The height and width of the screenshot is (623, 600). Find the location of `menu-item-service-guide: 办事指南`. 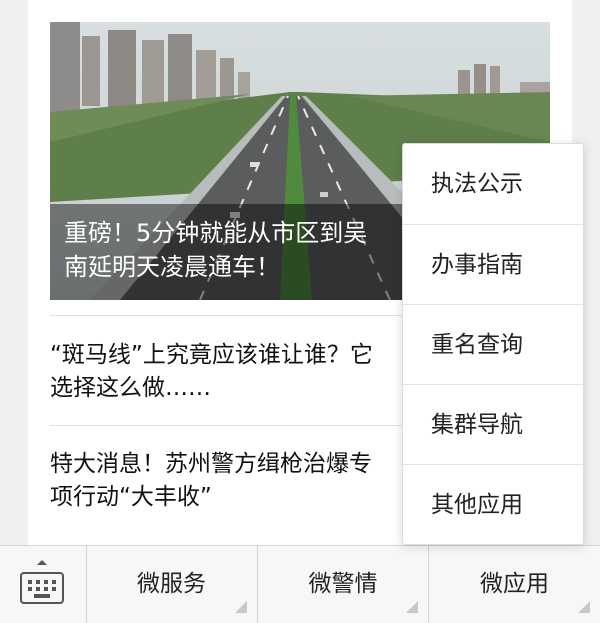

menu-item-service-guide: 办事指南 is located at coordinates (493, 264).